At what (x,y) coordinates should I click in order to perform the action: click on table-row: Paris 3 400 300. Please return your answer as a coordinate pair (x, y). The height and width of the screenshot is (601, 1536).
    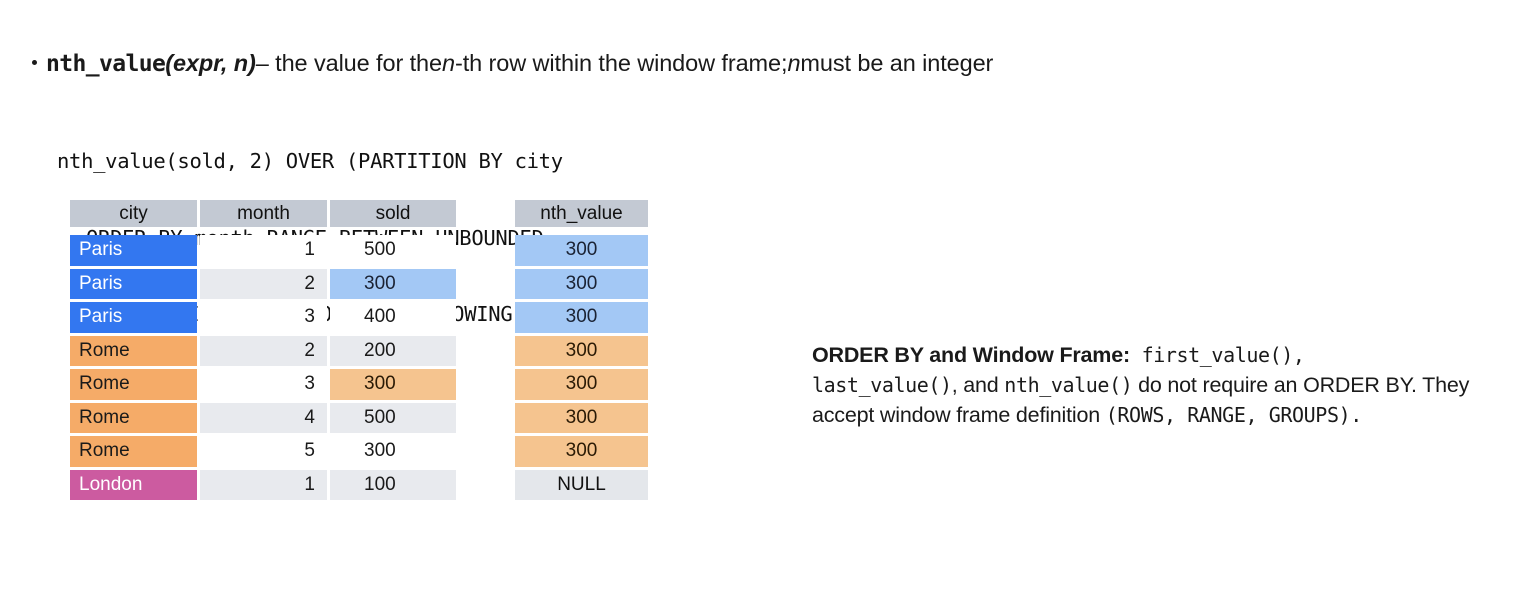
    Looking at the image, I should click on (359, 318).